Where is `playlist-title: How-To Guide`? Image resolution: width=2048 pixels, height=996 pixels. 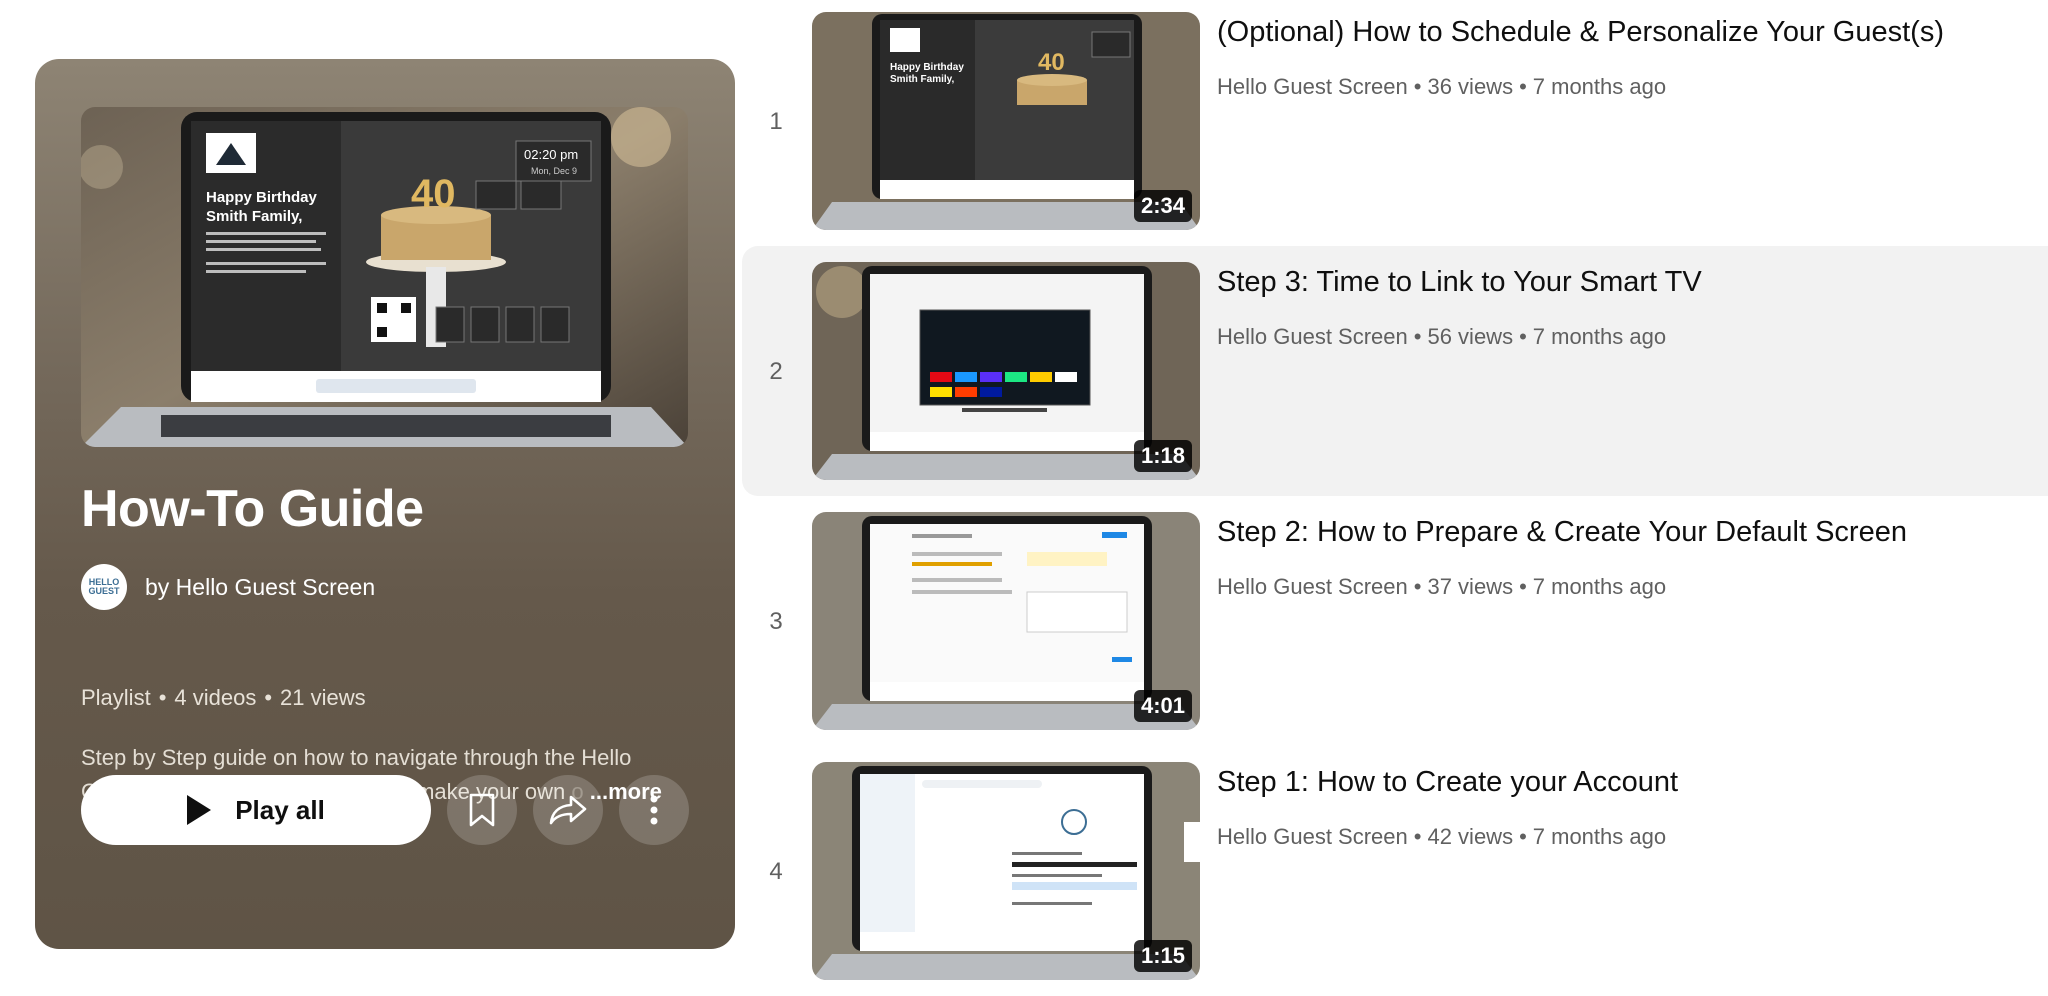 playlist-title: How-To Guide is located at coordinates (252, 509).